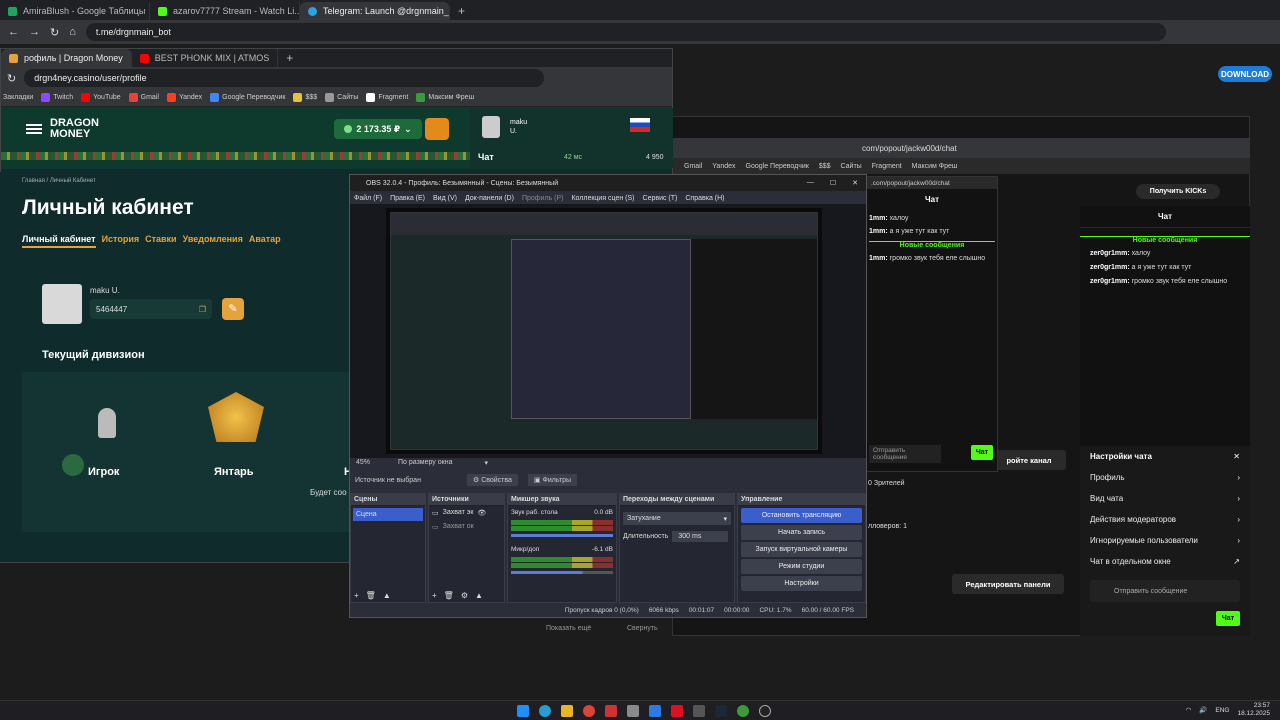 Image resolution: width=1280 pixels, height=720 pixels. I want to click on forward-icon: →, so click(34, 32).